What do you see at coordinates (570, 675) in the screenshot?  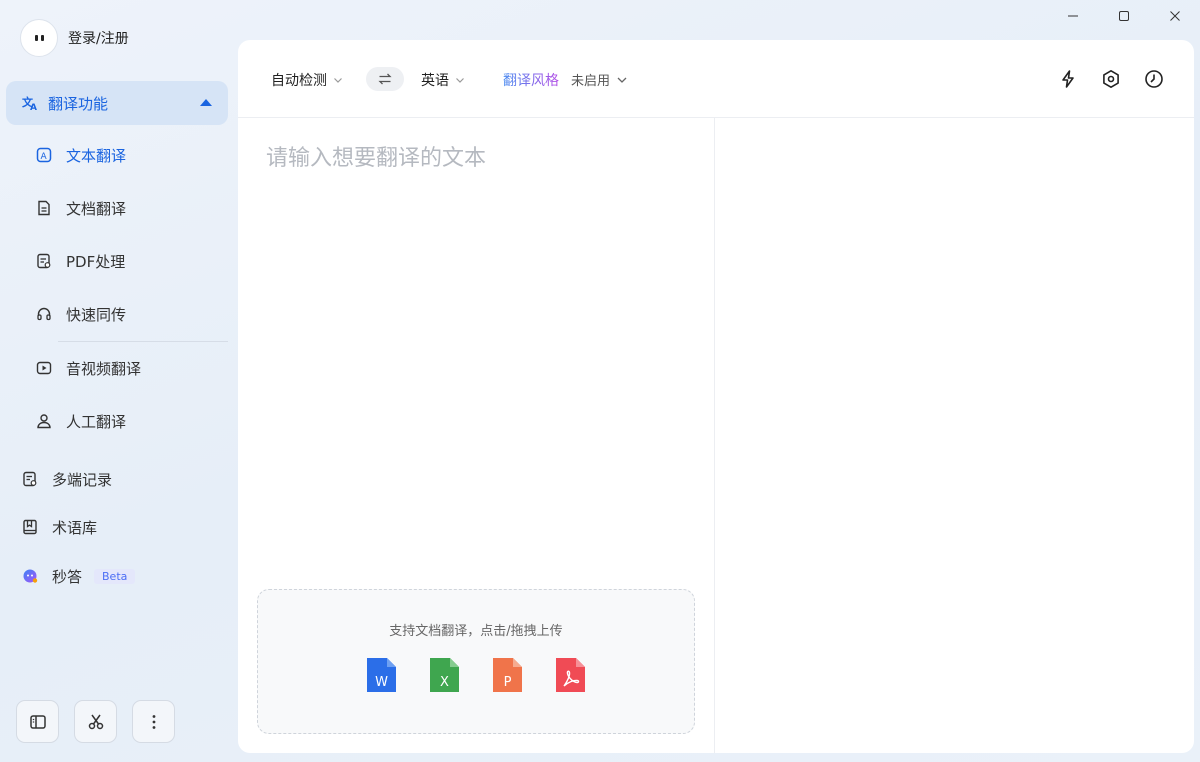 I see `pdf-file-icon` at bounding box center [570, 675].